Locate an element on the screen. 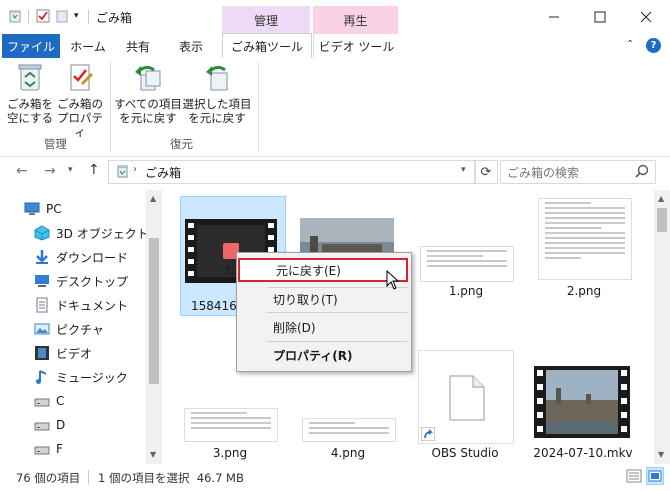  file-item-obs-studio is located at coordinates (466, 397).